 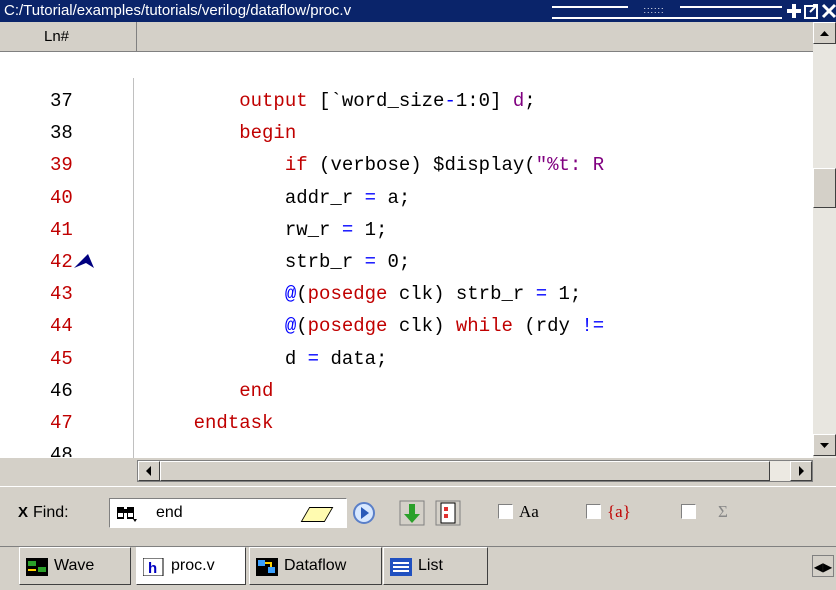 What do you see at coordinates (80, 165) in the screenshot?
I see `line-number: 39` at bounding box center [80, 165].